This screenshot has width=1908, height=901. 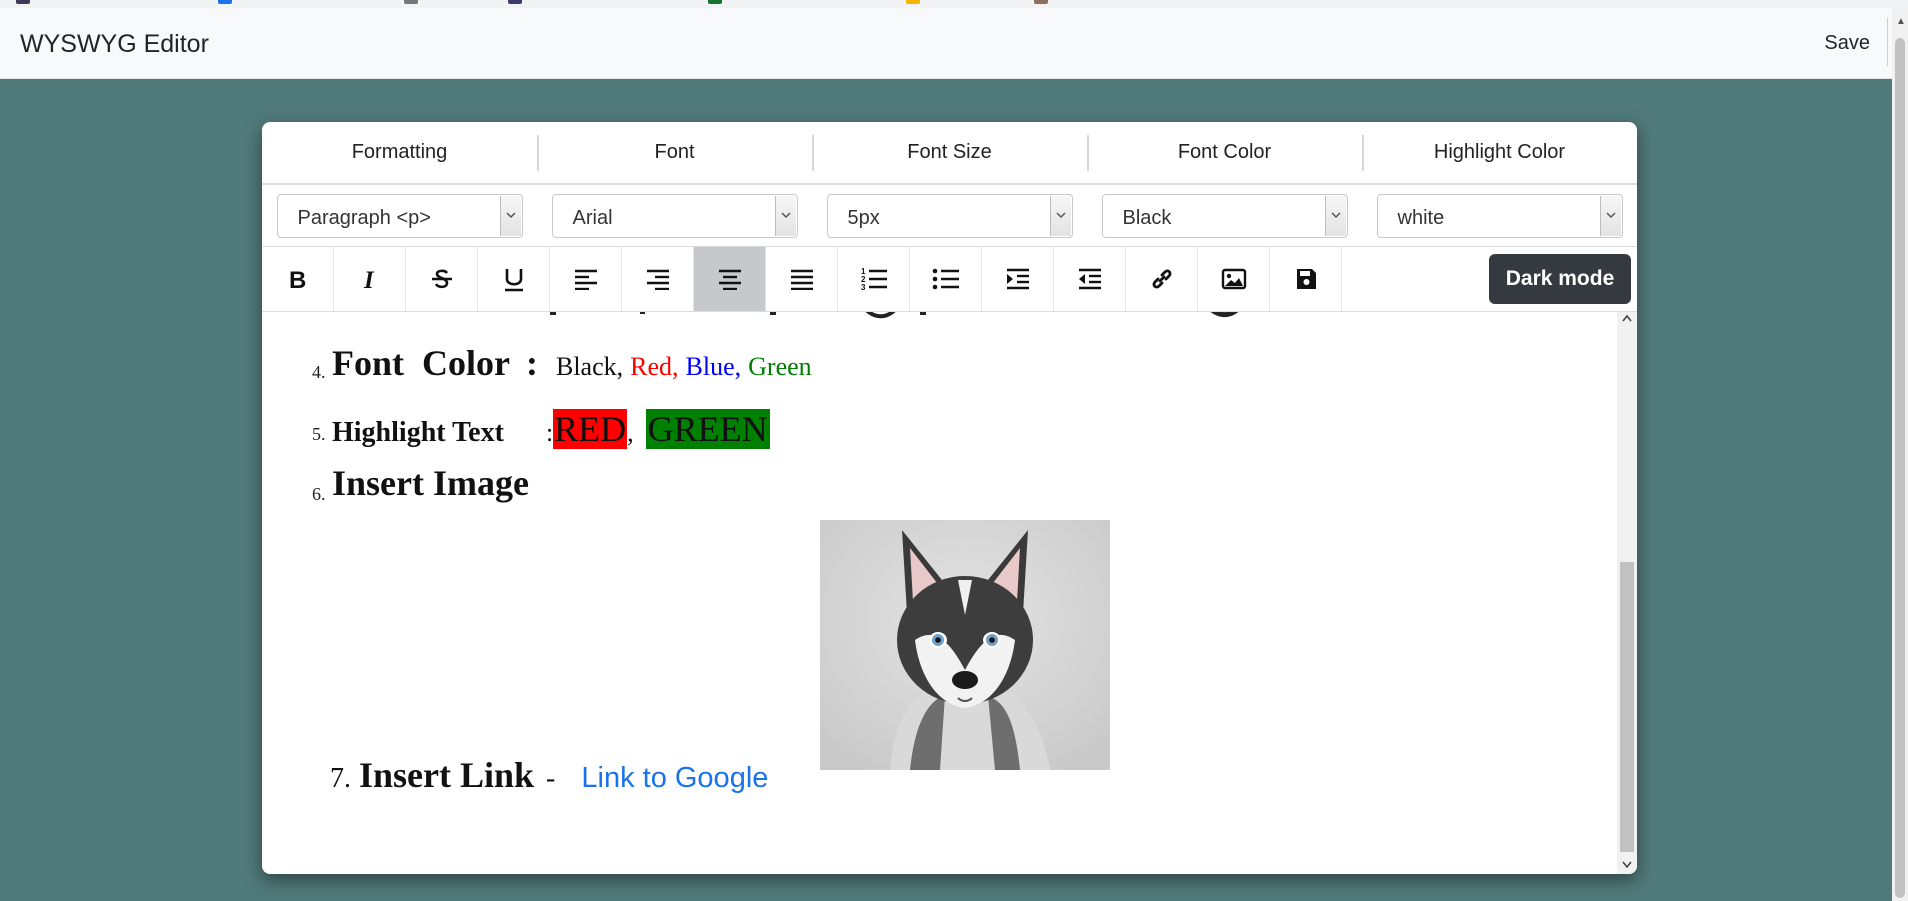 What do you see at coordinates (1627, 707) in the screenshot?
I see `editor-scrollbar-thumb` at bounding box center [1627, 707].